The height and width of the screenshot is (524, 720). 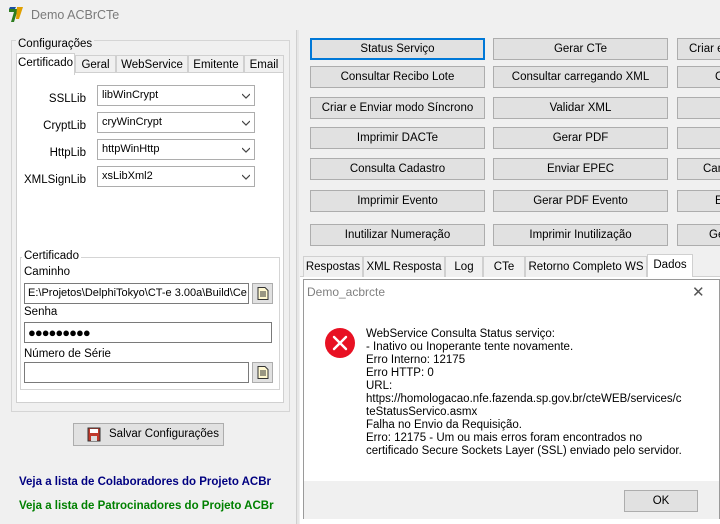 I want to click on httplib-label: HttpLib, so click(x=67, y=153).